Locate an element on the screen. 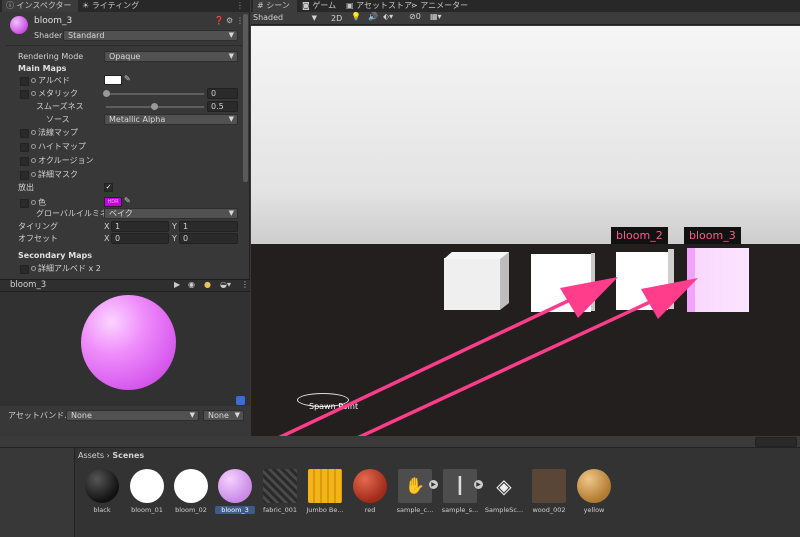 The image size is (800, 537). asset-bundle-dropdown: None ▼ is located at coordinates (132, 415).